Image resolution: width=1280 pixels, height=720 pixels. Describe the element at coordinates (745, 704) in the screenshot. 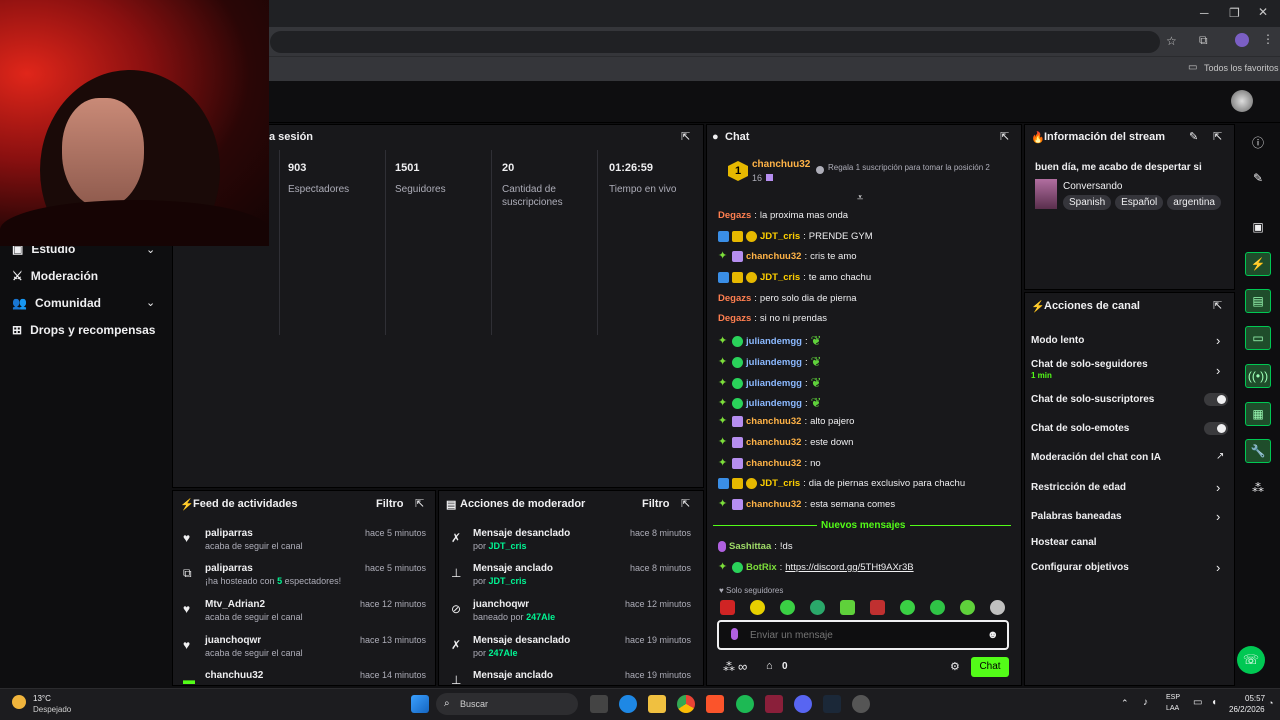

I see `spotify-icon` at that location.